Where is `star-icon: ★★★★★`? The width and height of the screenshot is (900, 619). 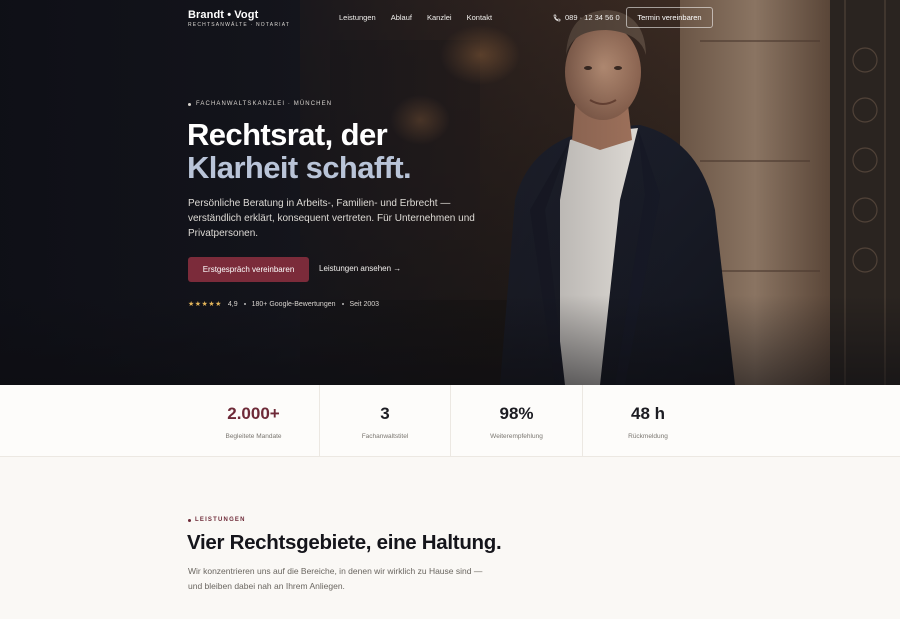
star-icon: ★★★★★ is located at coordinates (205, 304).